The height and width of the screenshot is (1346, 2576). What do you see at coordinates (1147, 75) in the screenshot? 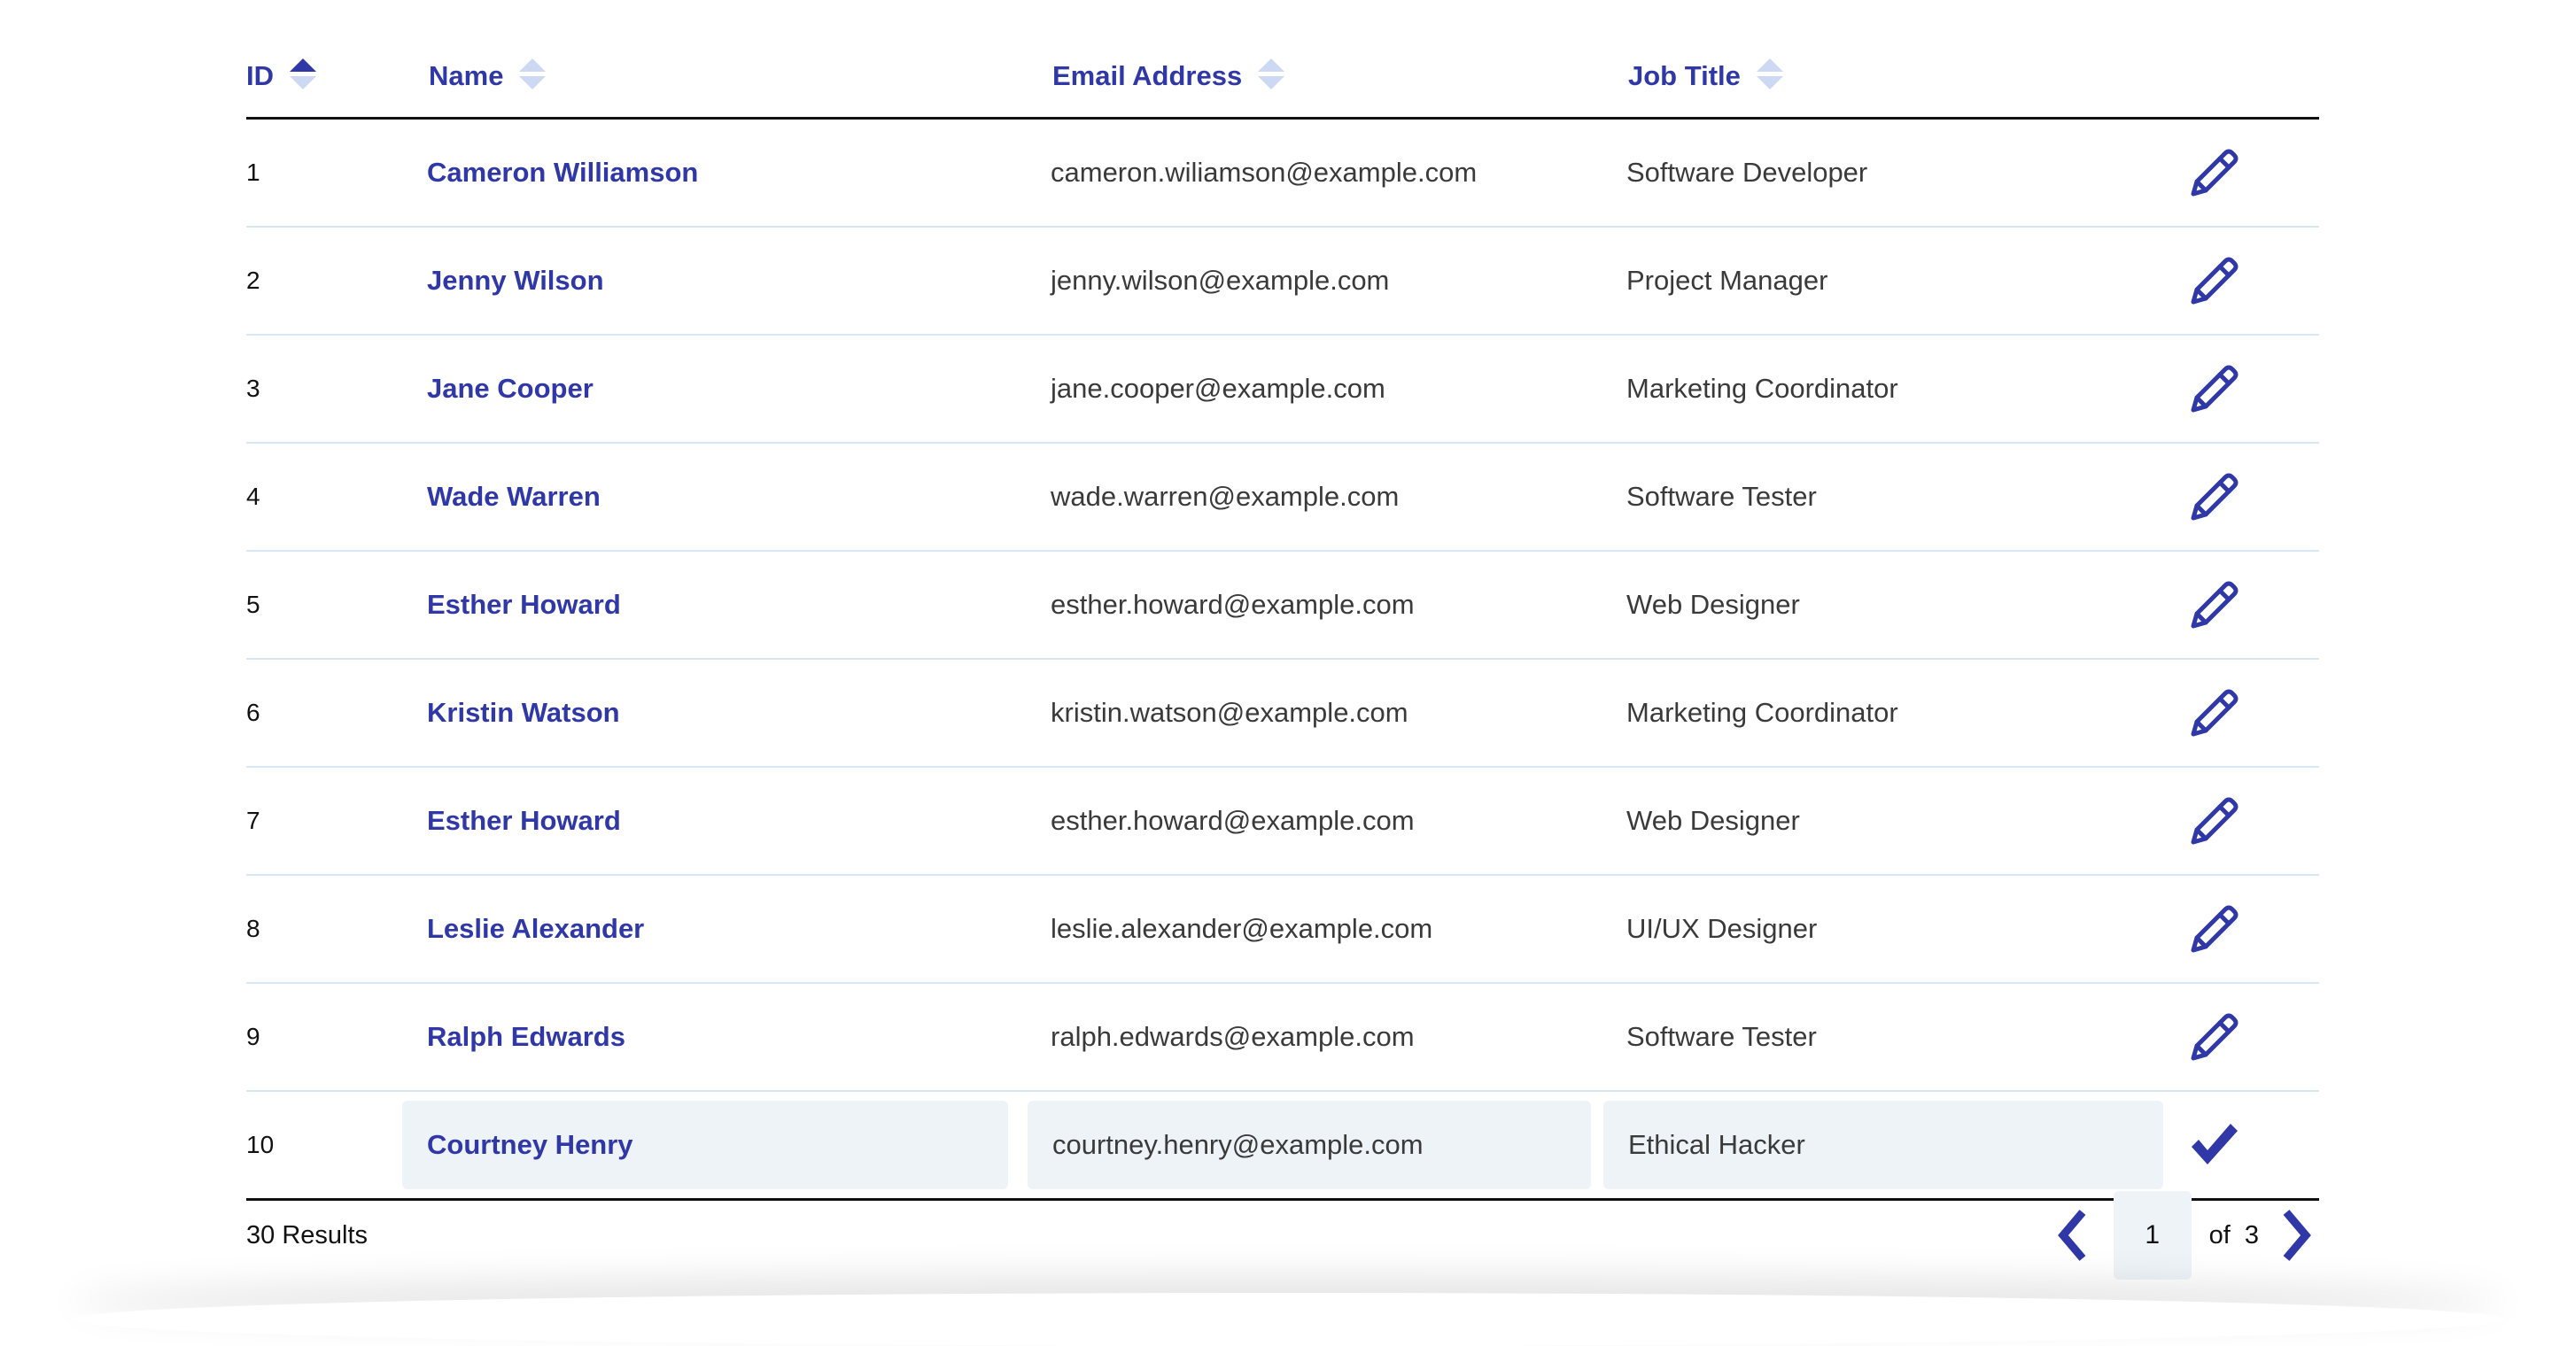
I see `column-header-email-label: Email Address` at bounding box center [1147, 75].